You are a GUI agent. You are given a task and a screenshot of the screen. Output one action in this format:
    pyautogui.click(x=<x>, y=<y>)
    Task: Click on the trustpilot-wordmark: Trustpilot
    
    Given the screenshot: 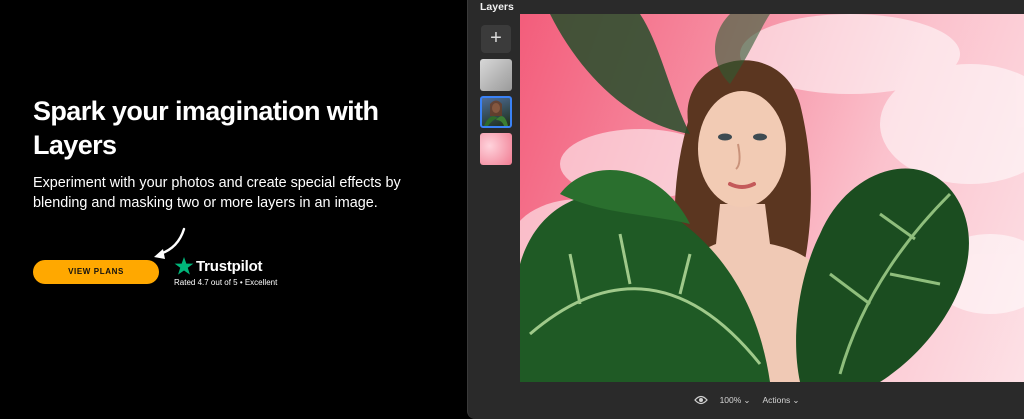 What is the action you would take?
    pyautogui.click(x=229, y=266)
    